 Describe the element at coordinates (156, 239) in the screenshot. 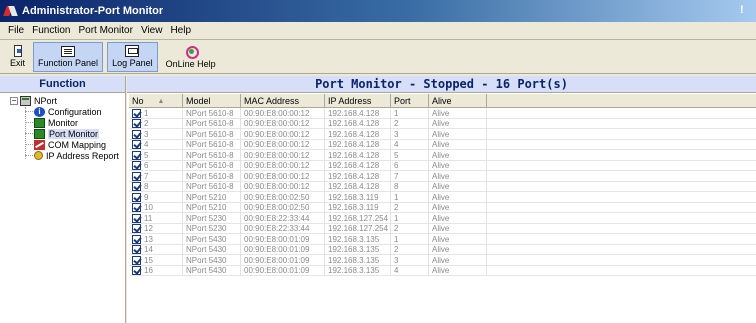

I see `cell-no: 13` at that location.